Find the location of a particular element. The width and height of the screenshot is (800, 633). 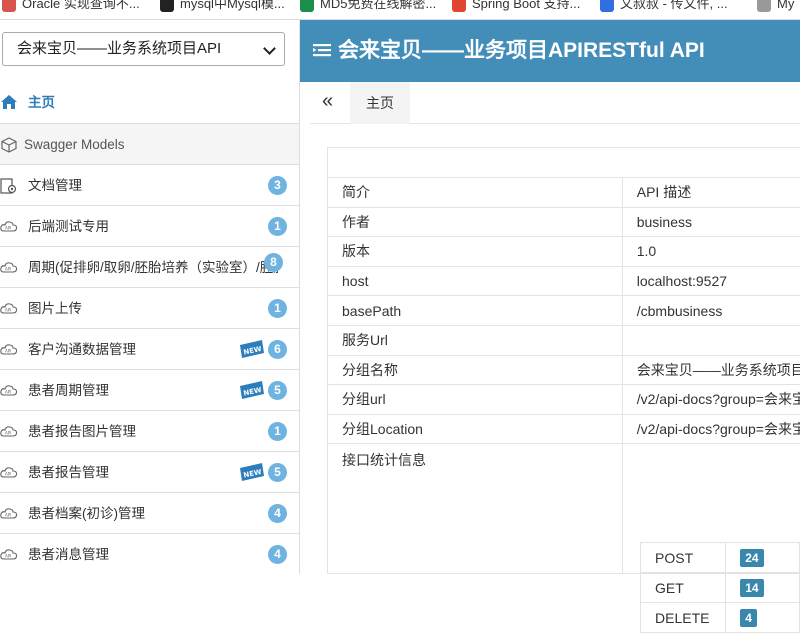

app-header: 会来宝贝——业务项目APIRESTful API is located at coordinates (550, 51).